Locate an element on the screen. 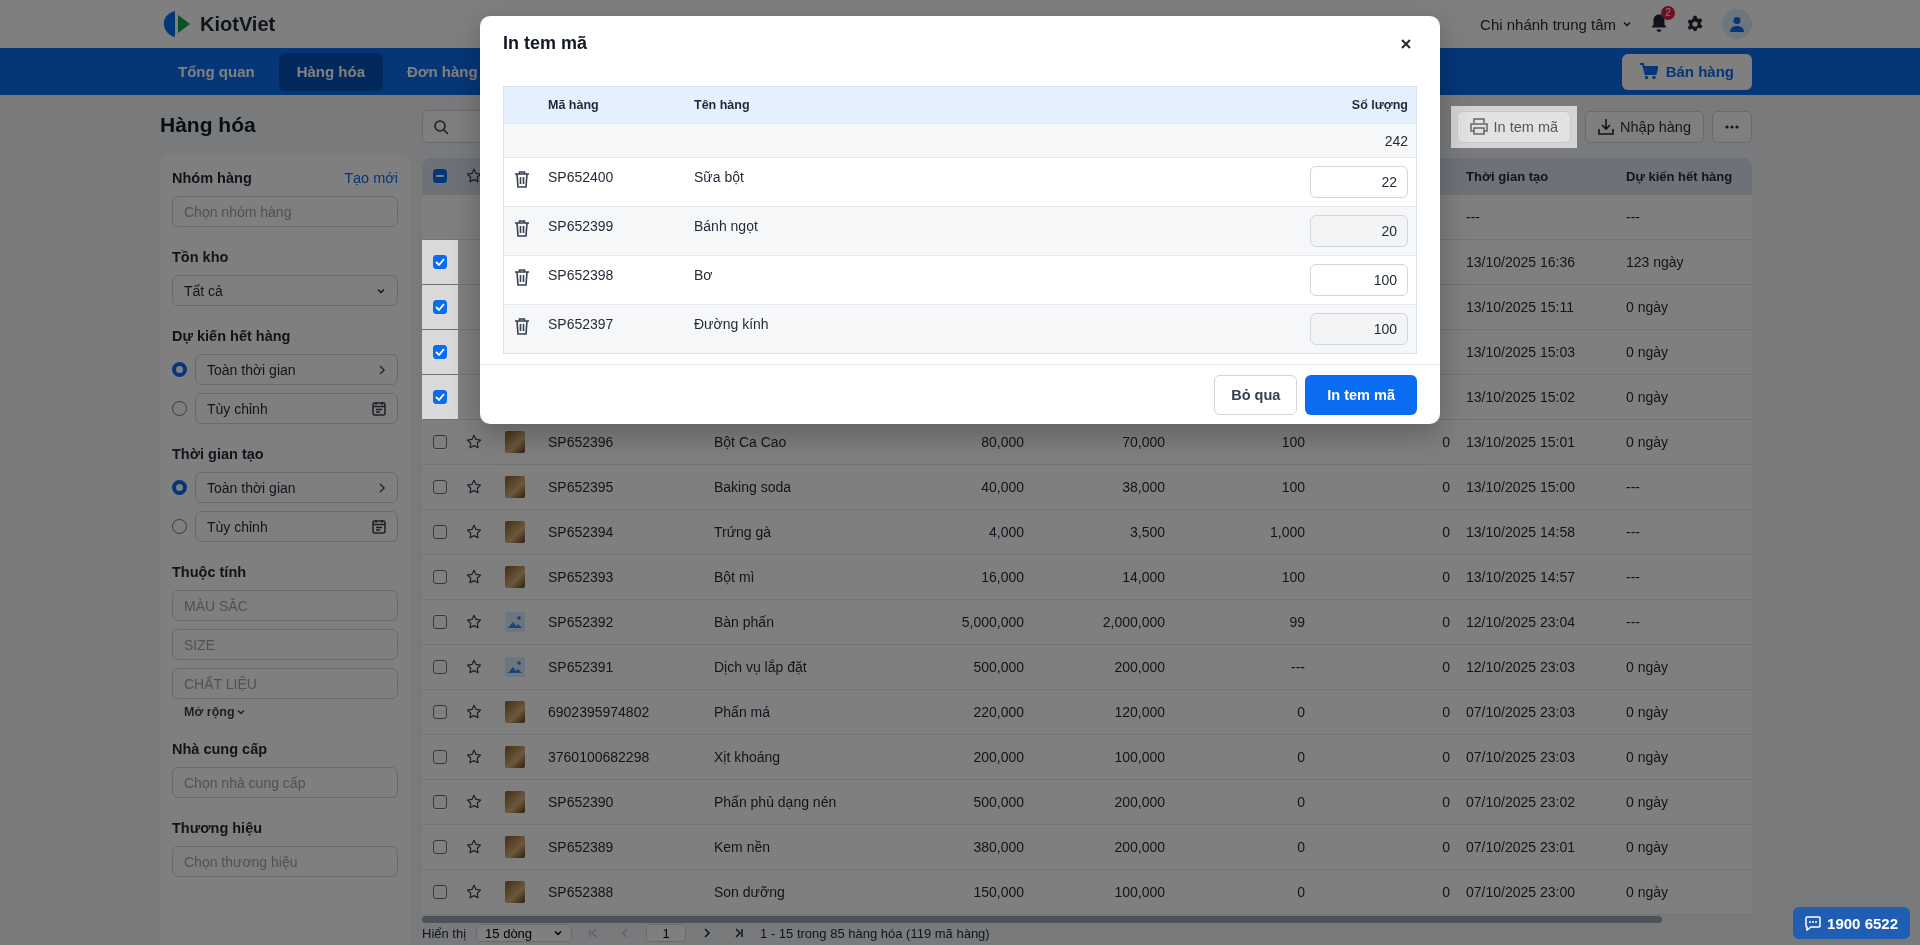  checkmark-icon is located at coordinates (440, 397).